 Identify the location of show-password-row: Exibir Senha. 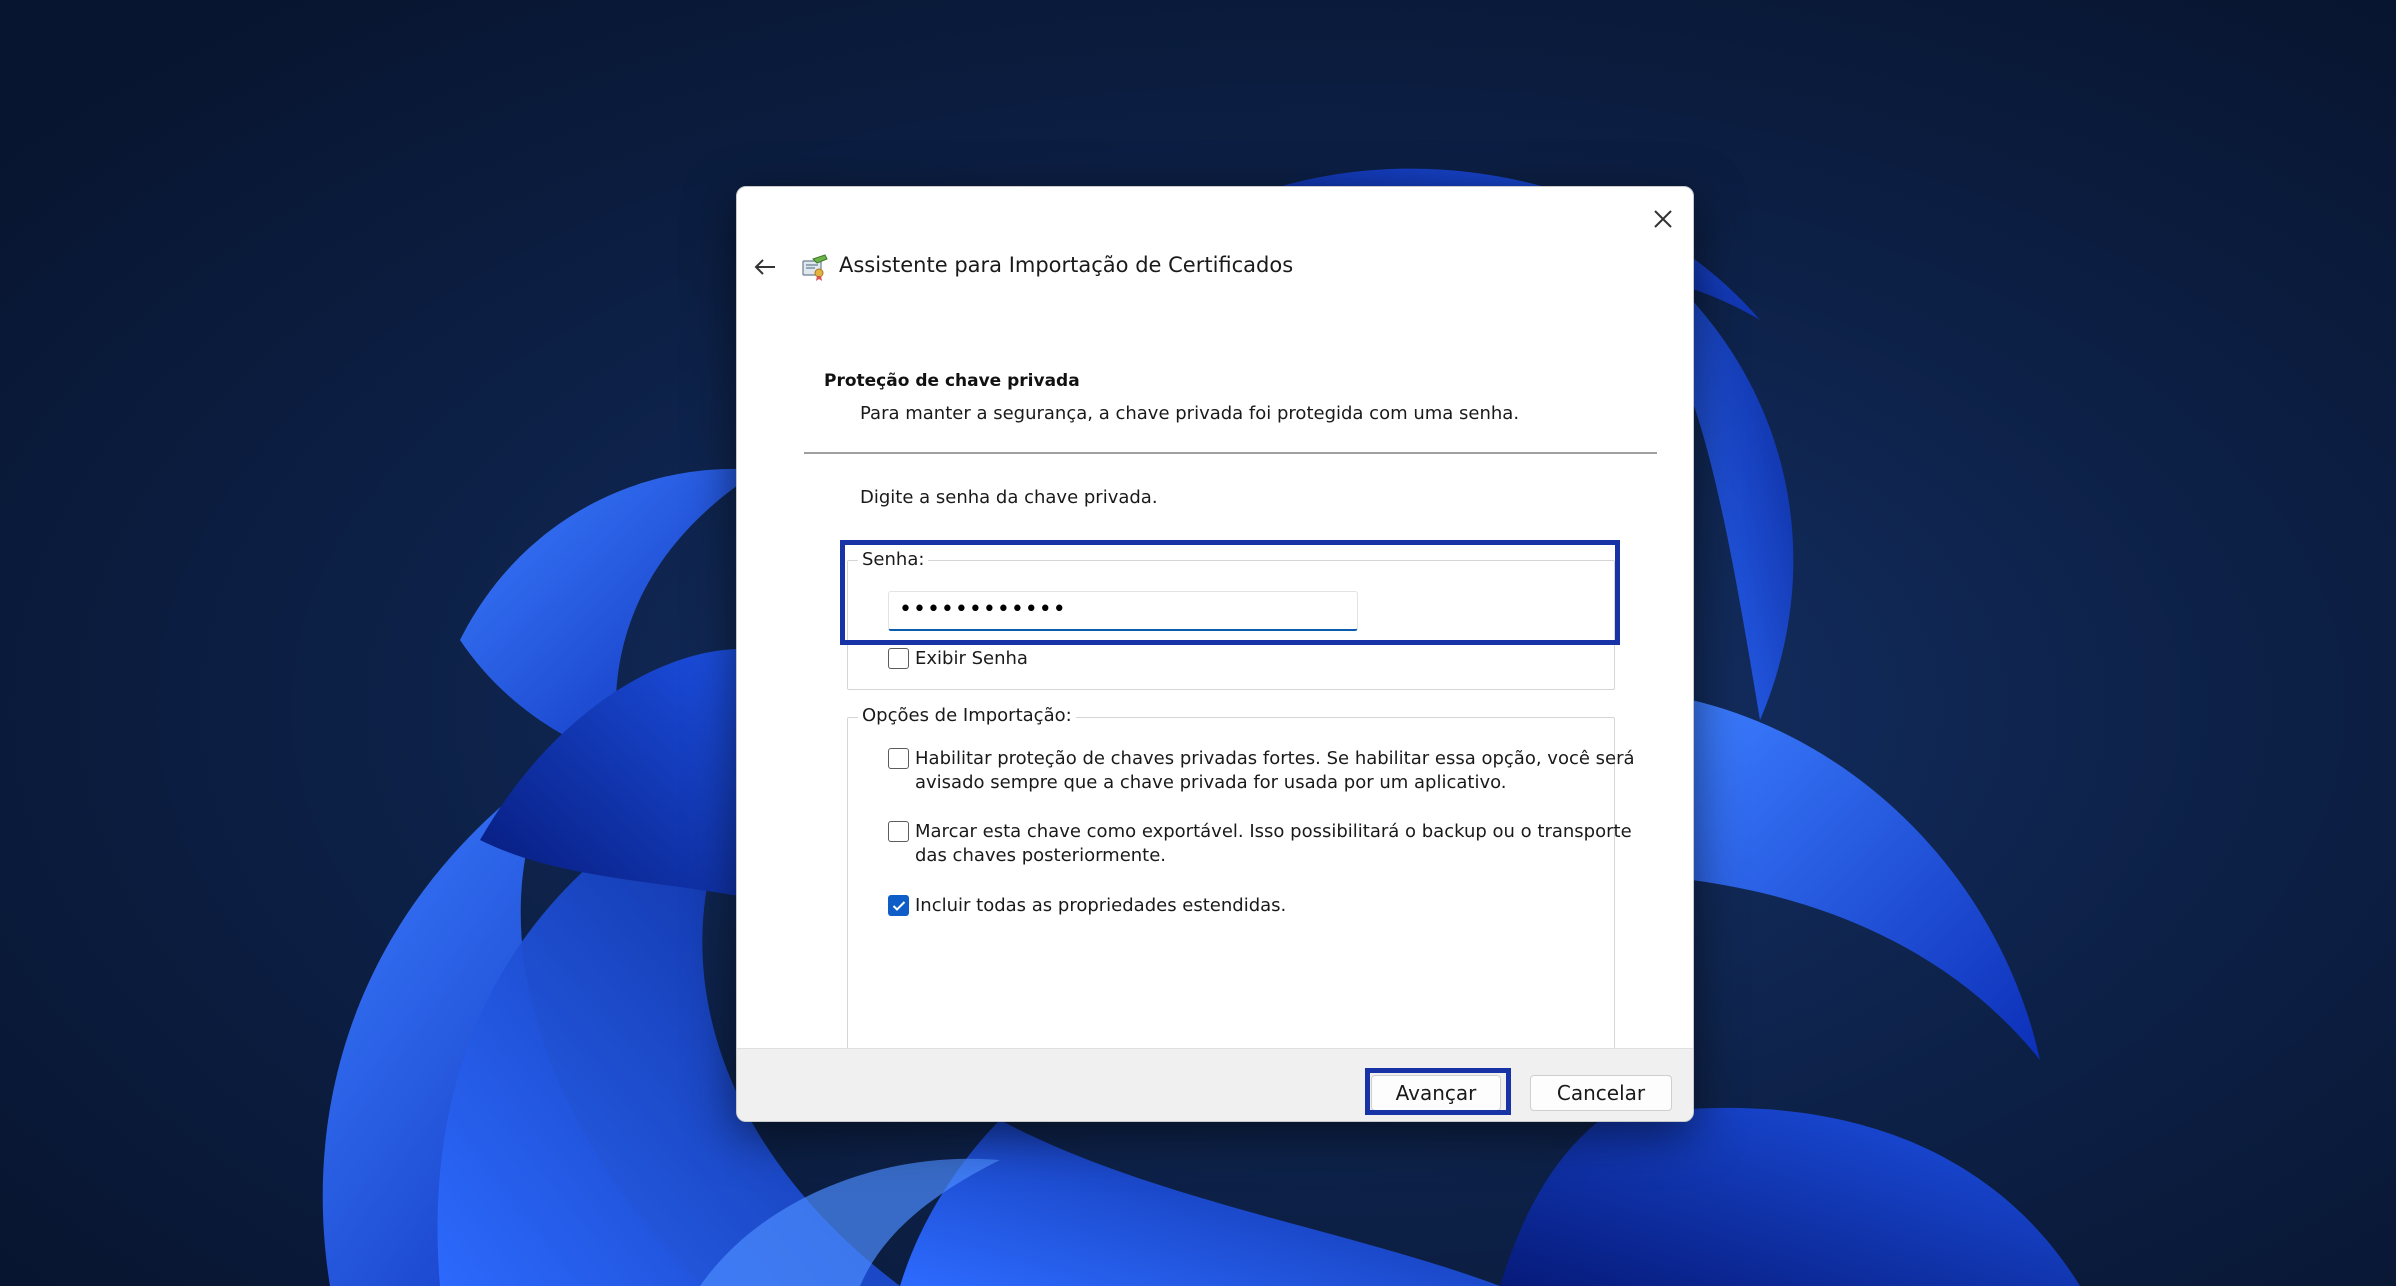
(958, 659).